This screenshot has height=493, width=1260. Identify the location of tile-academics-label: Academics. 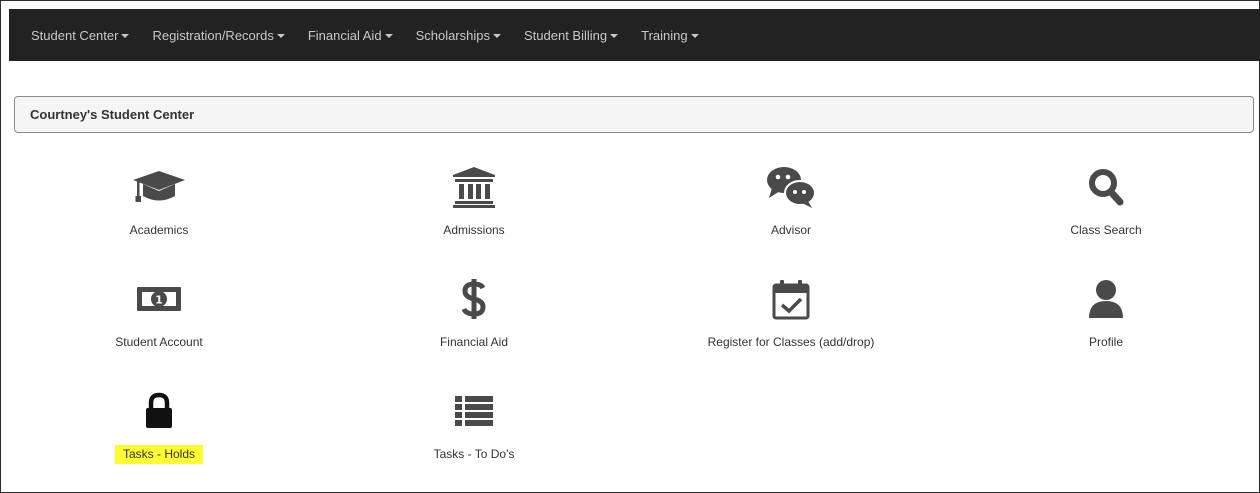
(159, 230).